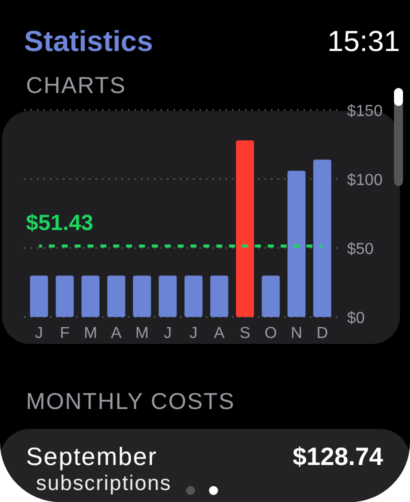  Describe the element at coordinates (245, 333) in the screenshot. I see `month-label: S` at that location.